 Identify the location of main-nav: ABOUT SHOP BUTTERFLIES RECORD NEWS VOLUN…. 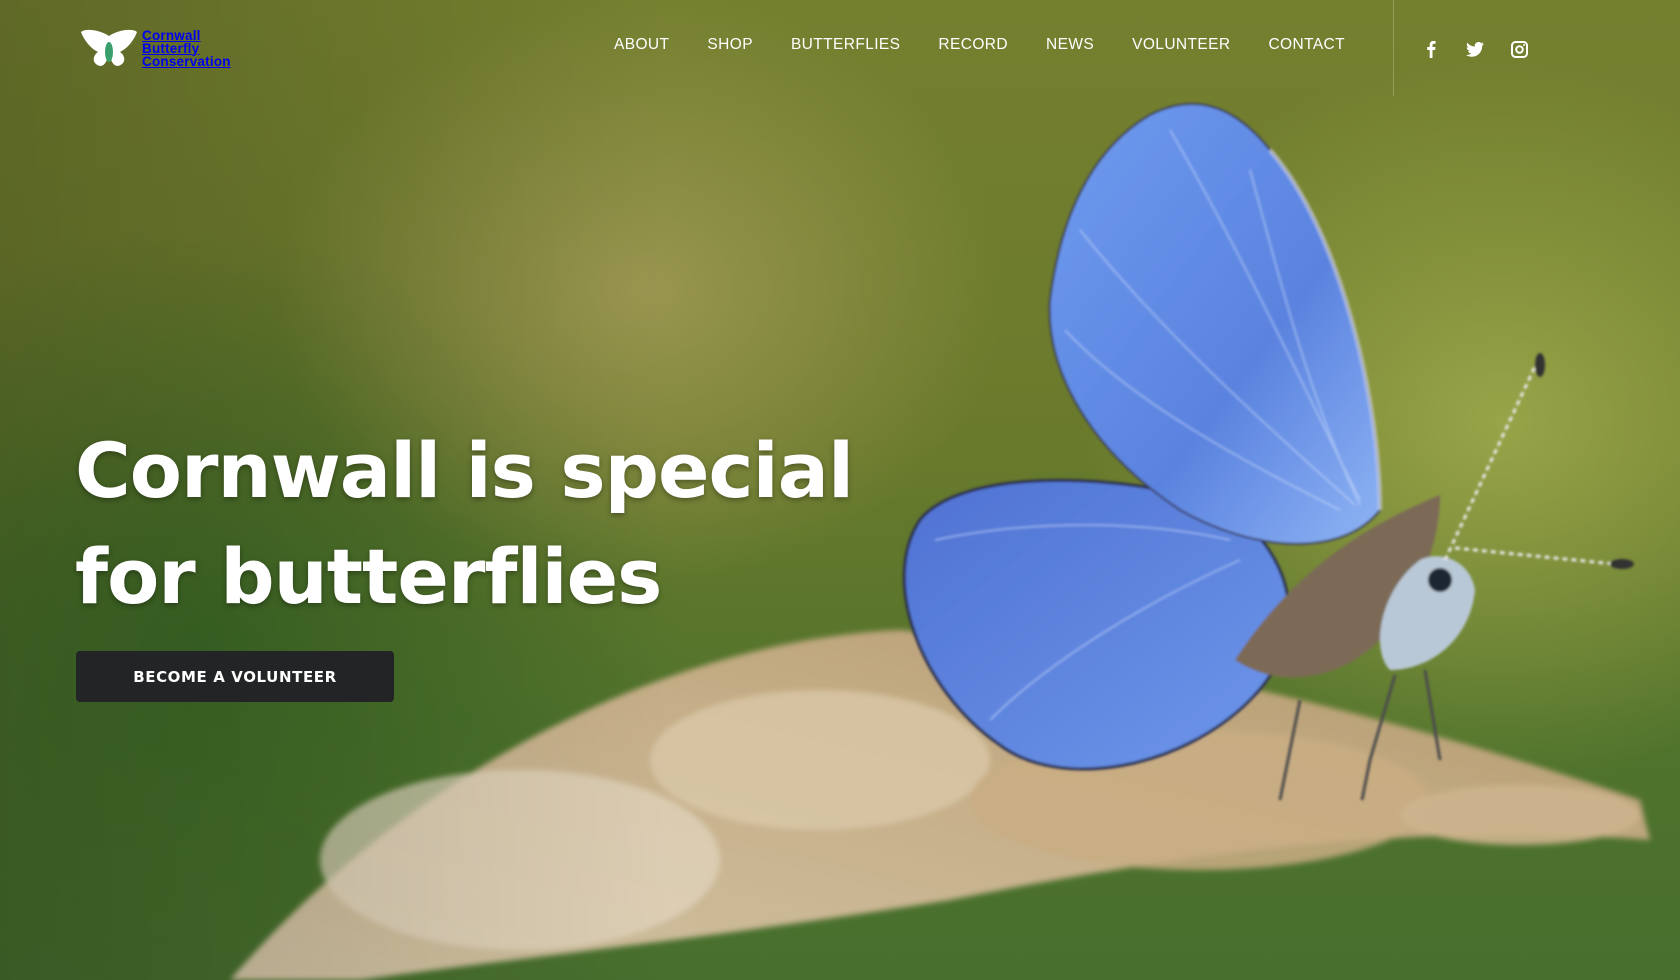
(998, 45).